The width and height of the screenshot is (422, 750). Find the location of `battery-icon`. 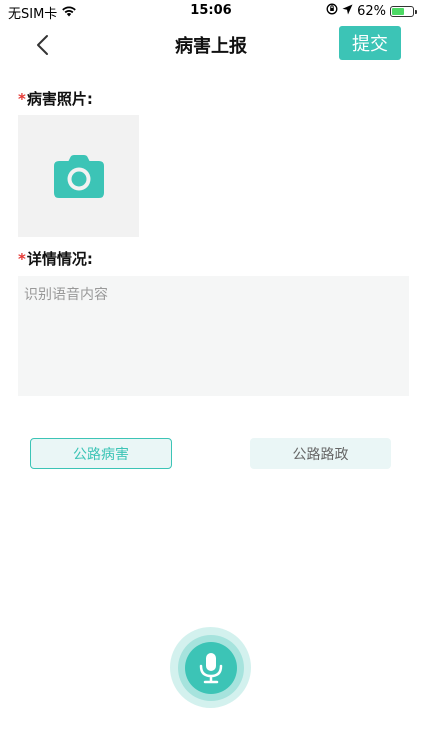

battery-icon is located at coordinates (403, 11).